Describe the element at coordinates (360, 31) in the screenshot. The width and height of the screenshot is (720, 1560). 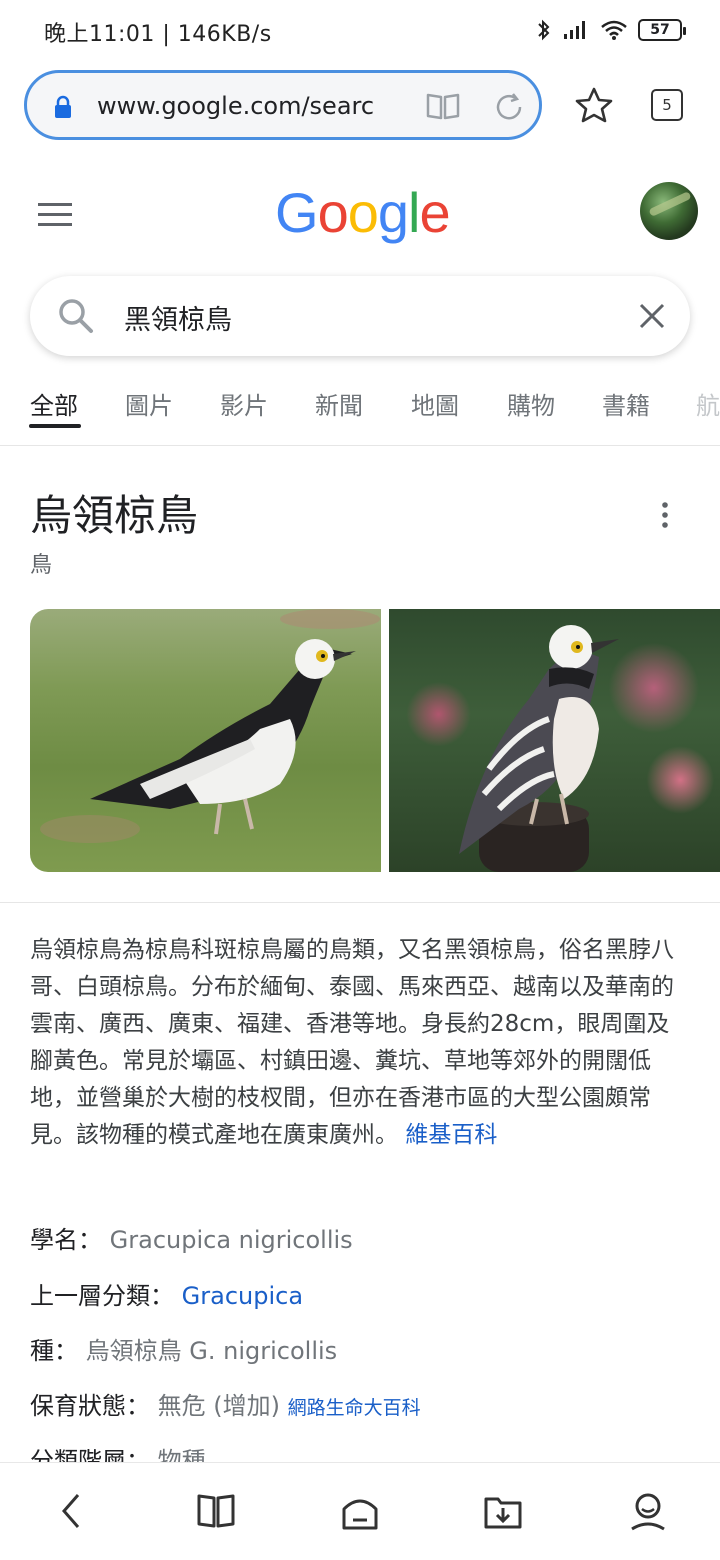
I see `status-bar: 晚上11:01 | 146KB/s 57` at that location.